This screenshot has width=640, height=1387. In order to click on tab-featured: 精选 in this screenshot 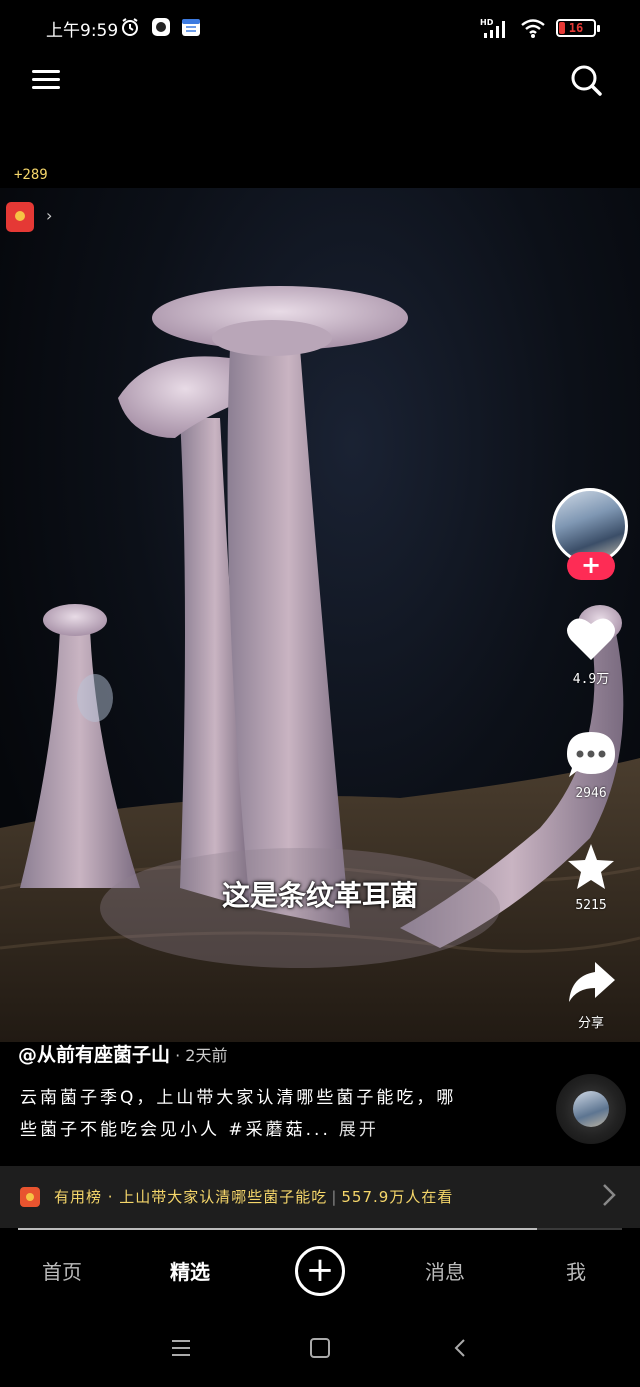, I will do `click(190, 1270)`.